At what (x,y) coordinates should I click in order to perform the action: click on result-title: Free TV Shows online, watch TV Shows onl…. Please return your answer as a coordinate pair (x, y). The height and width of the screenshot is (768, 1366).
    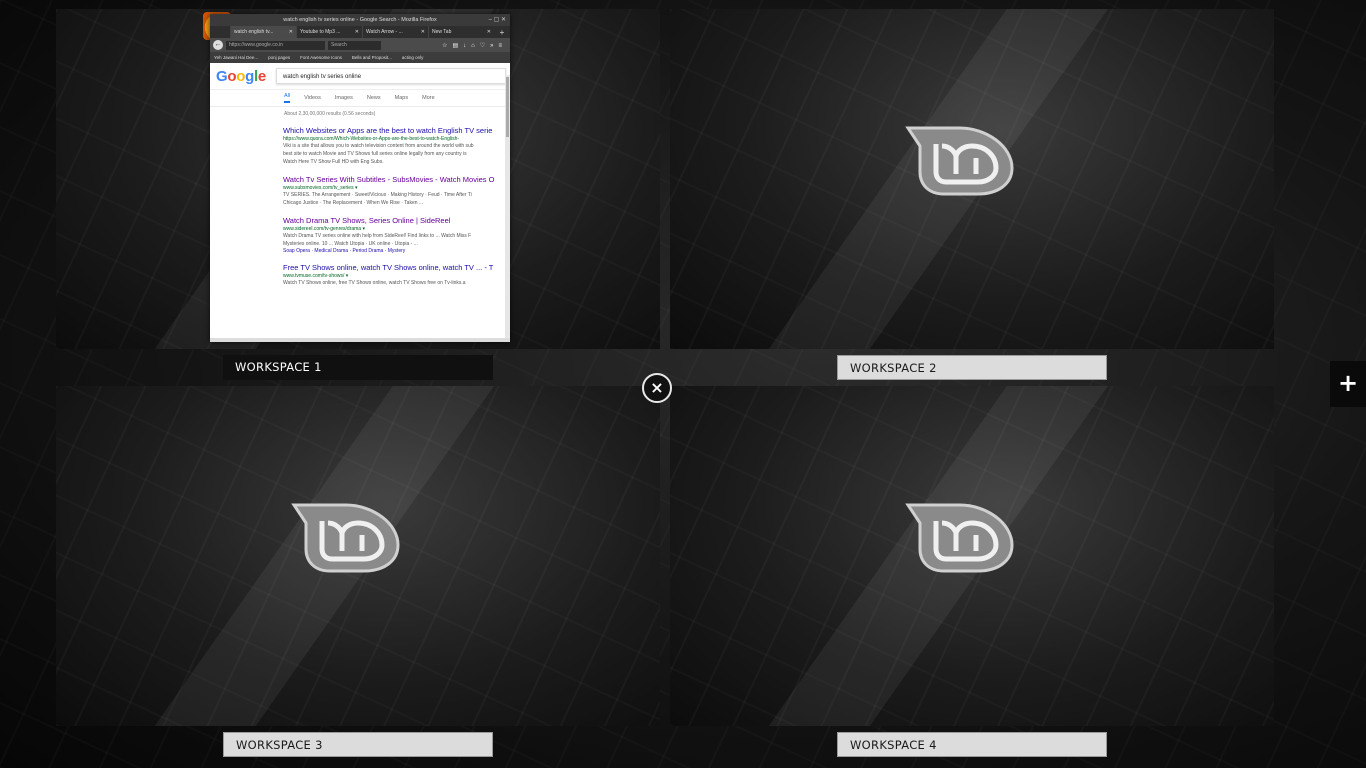
    Looking at the image, I should click on (396, 267).